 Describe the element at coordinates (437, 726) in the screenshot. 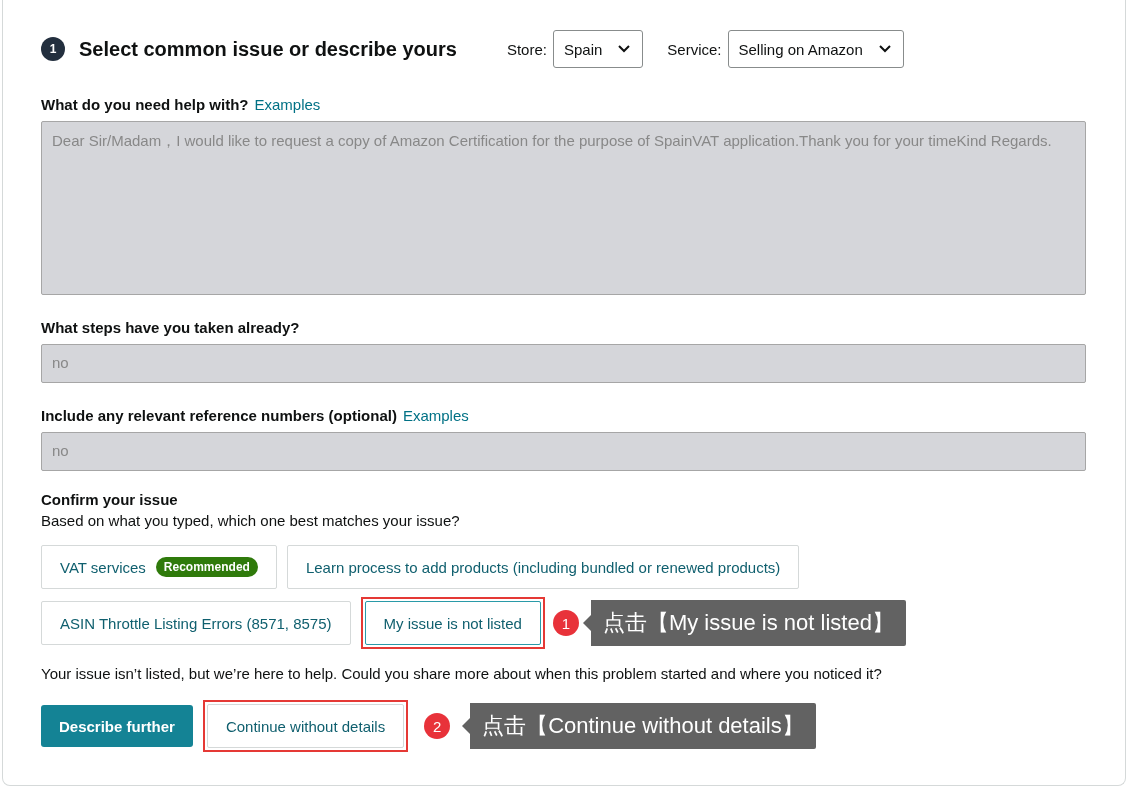

I see `step-marker: 2` at that location.